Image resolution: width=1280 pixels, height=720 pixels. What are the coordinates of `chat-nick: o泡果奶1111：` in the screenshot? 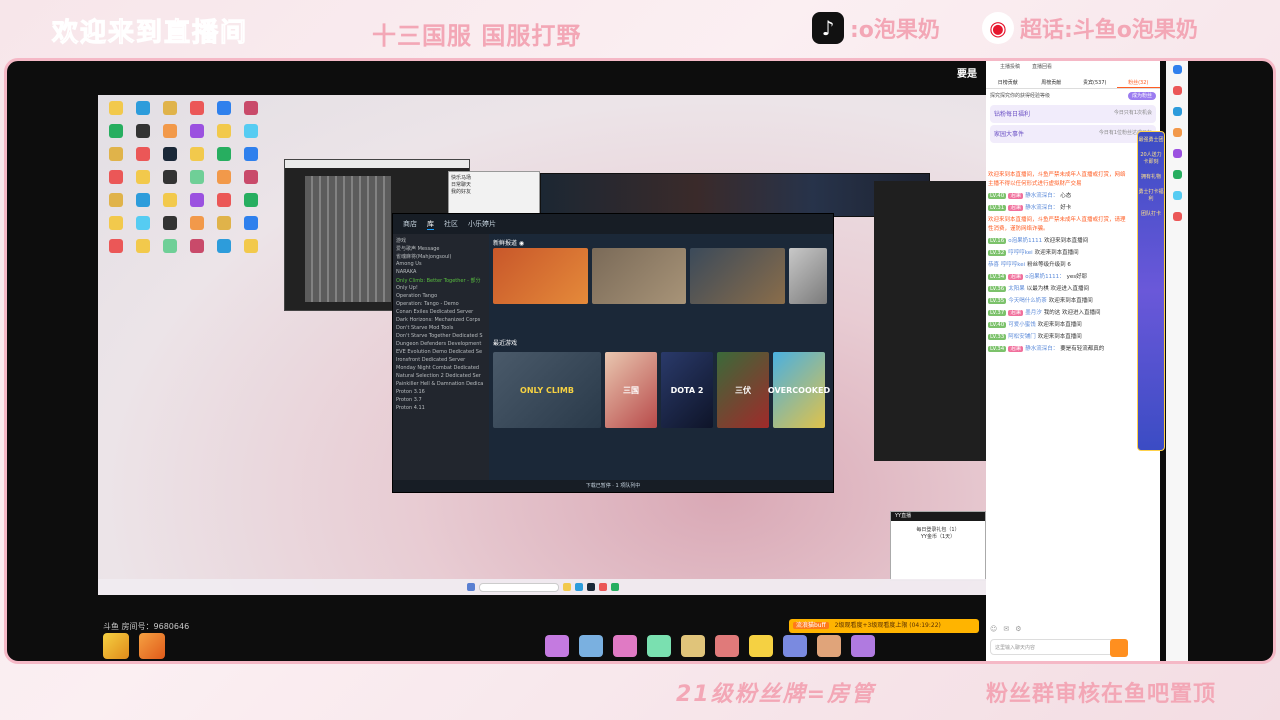 It's located at (1044, 277).